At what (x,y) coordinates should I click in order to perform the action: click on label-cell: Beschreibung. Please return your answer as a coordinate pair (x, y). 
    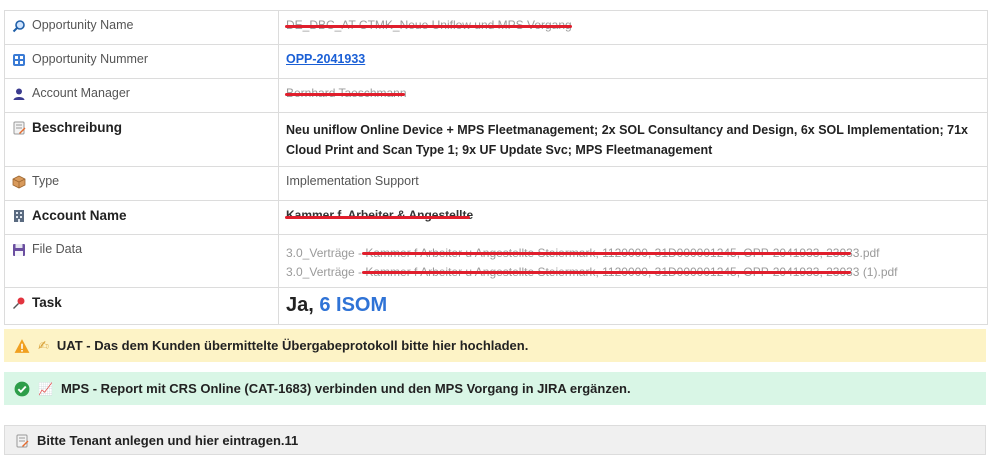
    Looking at the image, I should click on (142, 139).